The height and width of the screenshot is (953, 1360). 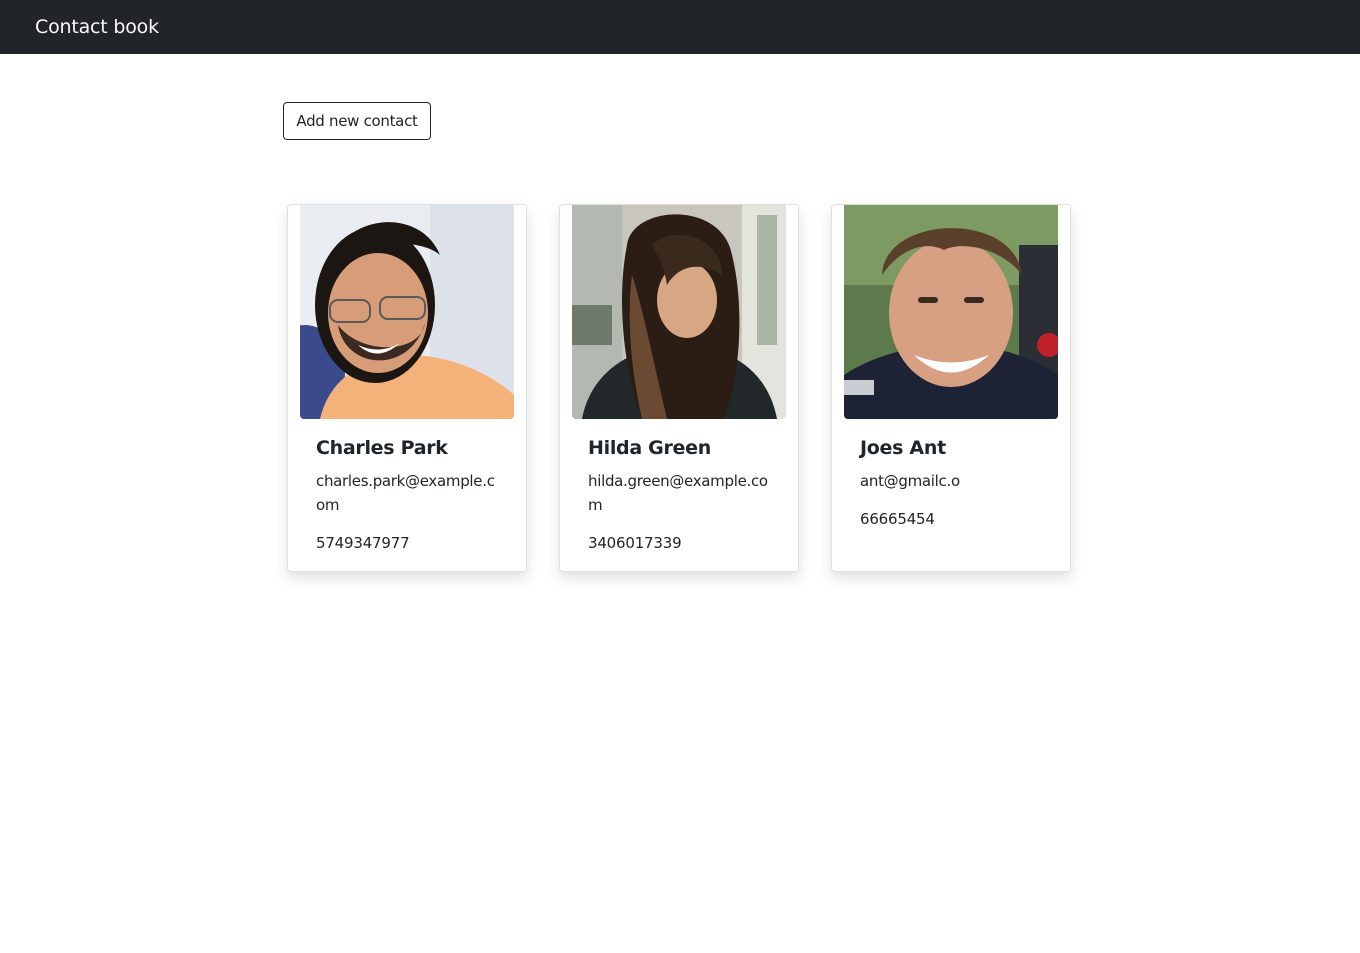 What do you see at coordinates (678, 493) in the screenshot?
I see `contact-email: hilda.green@example.com` at bounding box center [678, 493].